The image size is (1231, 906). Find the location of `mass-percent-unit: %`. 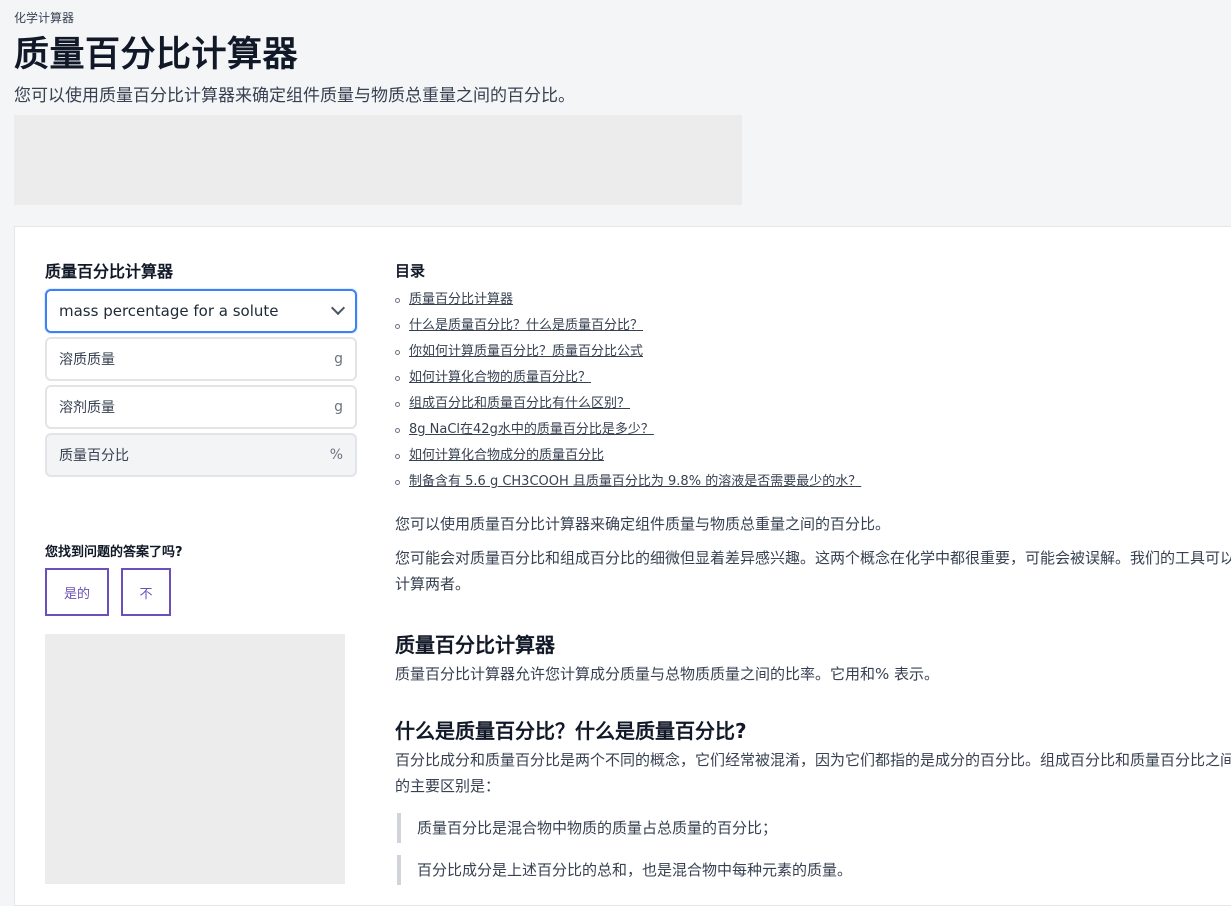

mass-percent-unit: % is located at coordinates (336, 455).